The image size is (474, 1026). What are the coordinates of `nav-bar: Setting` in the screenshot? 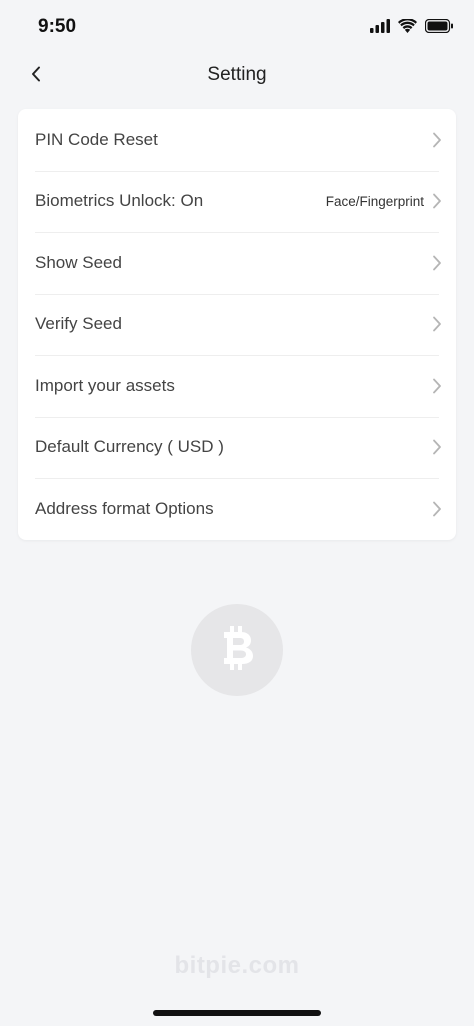 It's located at (237, 76).